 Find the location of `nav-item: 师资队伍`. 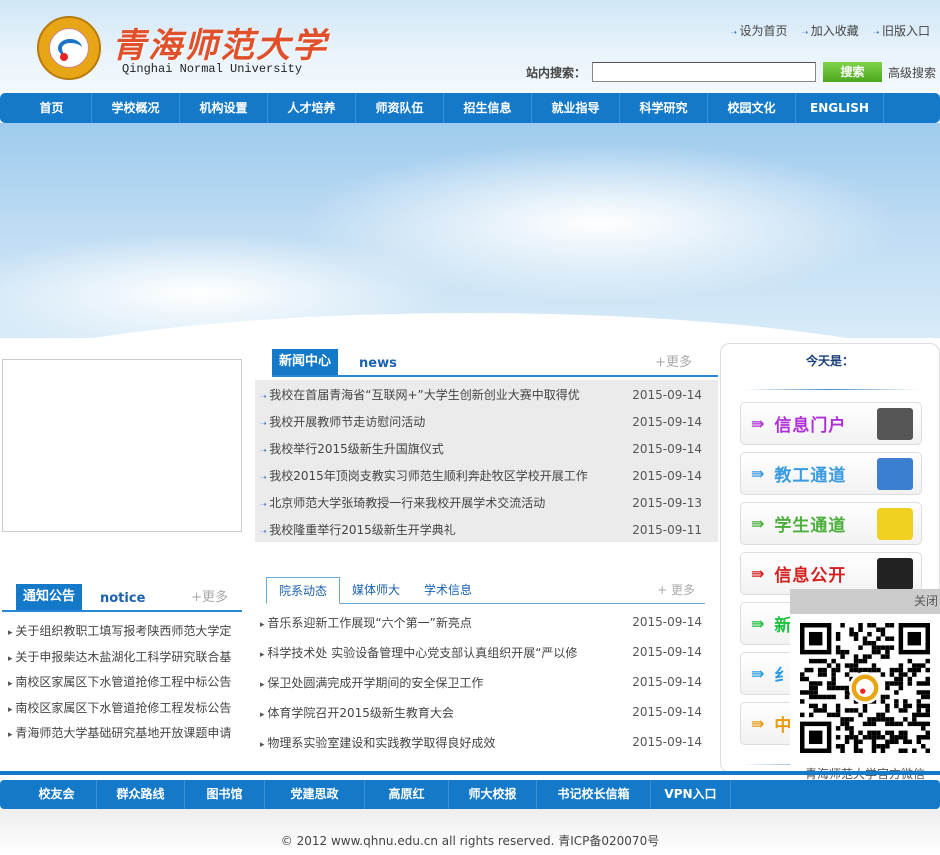

nav-item: 师资队伍 is located at coordinates (400, 108).